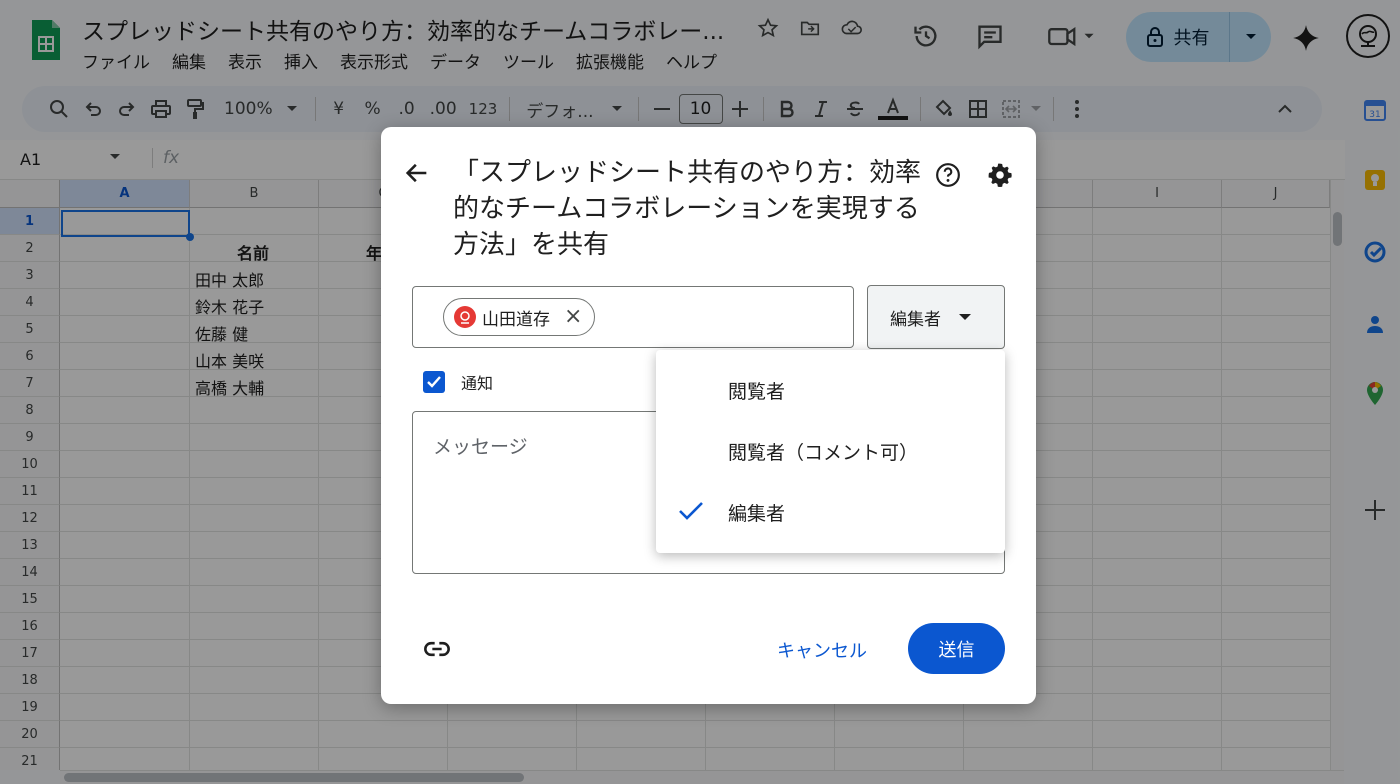 The image size is (1400, 784). What do you see at coordinates (573, 317) in the screenshot?
I see `remove-person-close-icon: ×` at bounding box center [573, 317].